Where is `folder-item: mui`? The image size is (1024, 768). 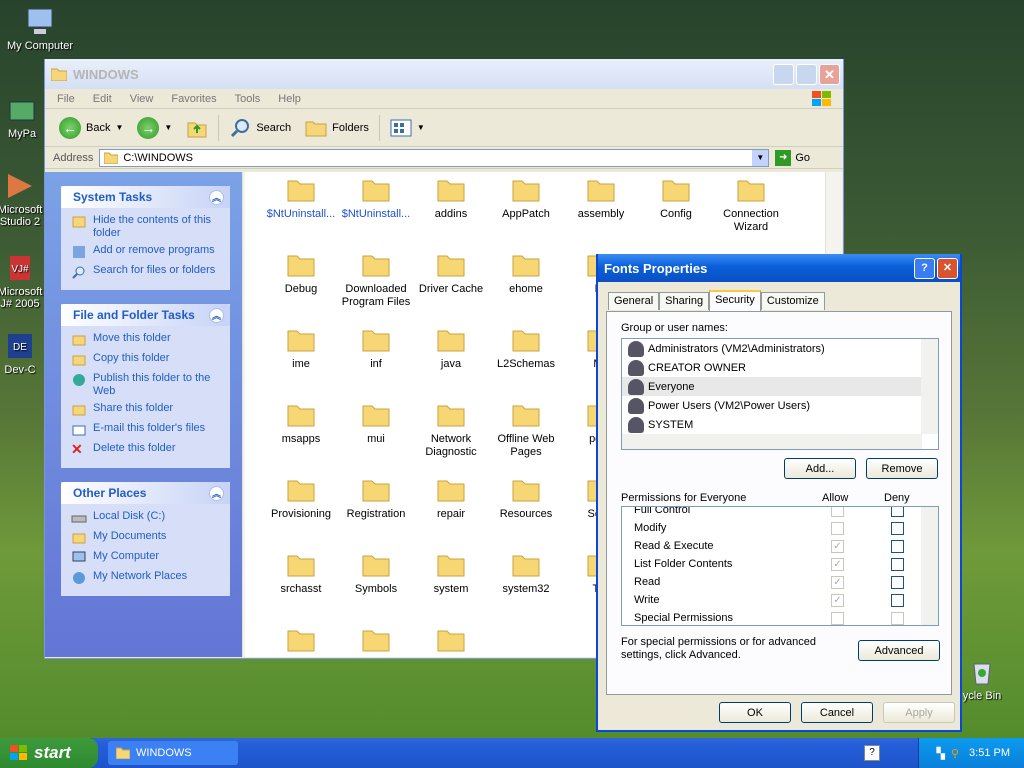
folder-item: mui is located at coordinates (376, 424).